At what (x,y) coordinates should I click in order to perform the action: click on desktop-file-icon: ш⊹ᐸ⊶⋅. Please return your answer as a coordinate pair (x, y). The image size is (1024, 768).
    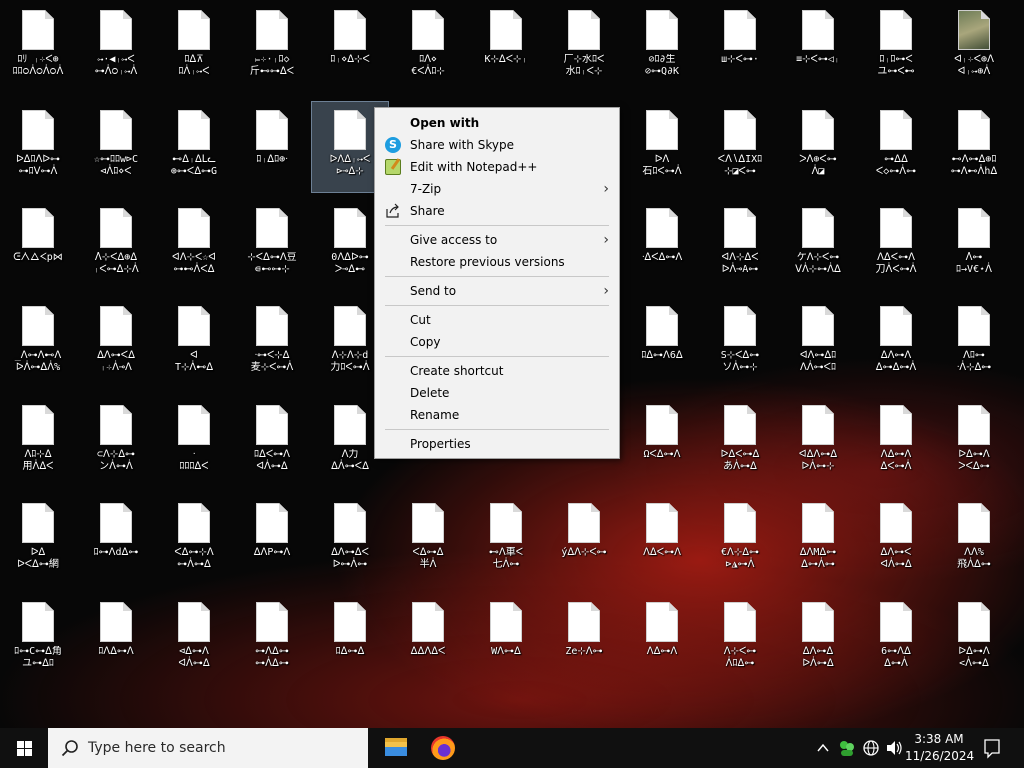
    Looking at the image, I should click on (740, 47).